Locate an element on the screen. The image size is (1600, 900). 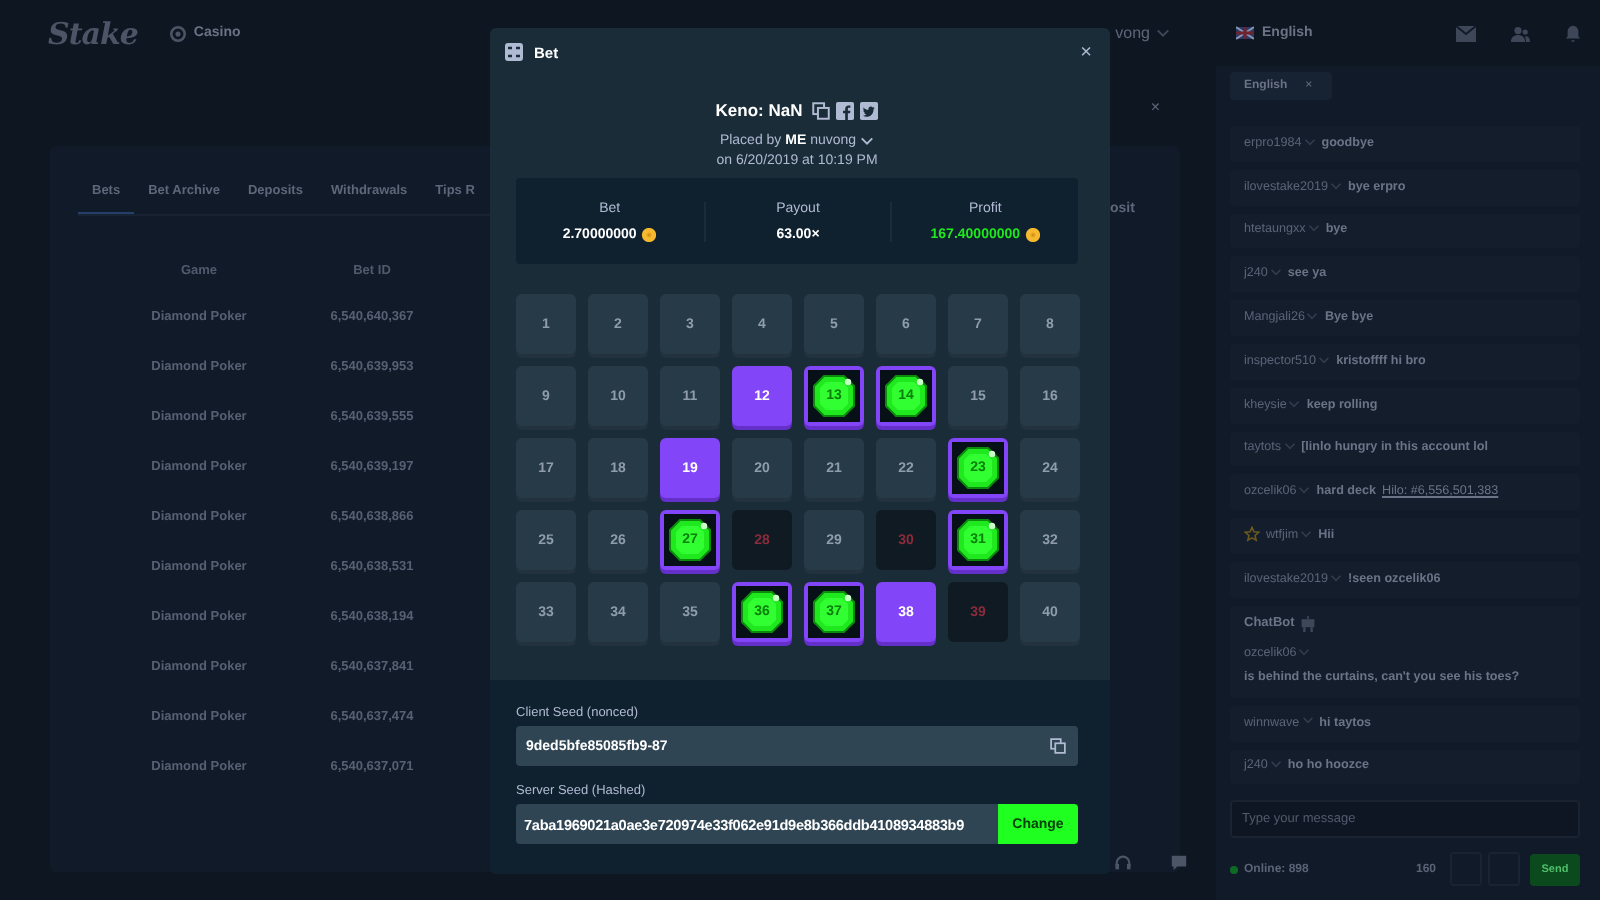
flag-icon is located at coordinates (1245, 33).